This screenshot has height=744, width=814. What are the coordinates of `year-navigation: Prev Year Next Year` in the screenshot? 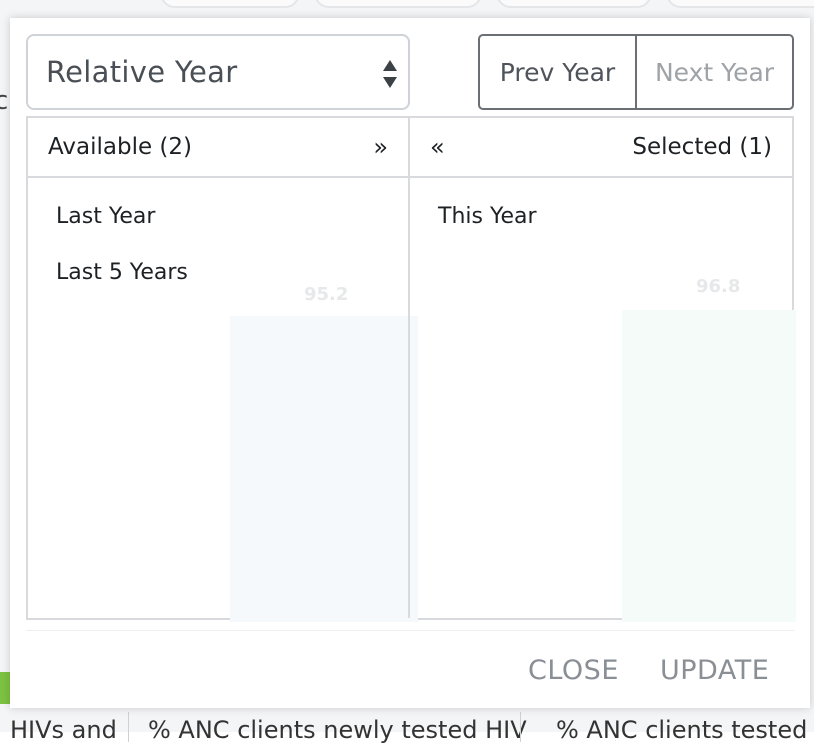 It's located at (636, 72).